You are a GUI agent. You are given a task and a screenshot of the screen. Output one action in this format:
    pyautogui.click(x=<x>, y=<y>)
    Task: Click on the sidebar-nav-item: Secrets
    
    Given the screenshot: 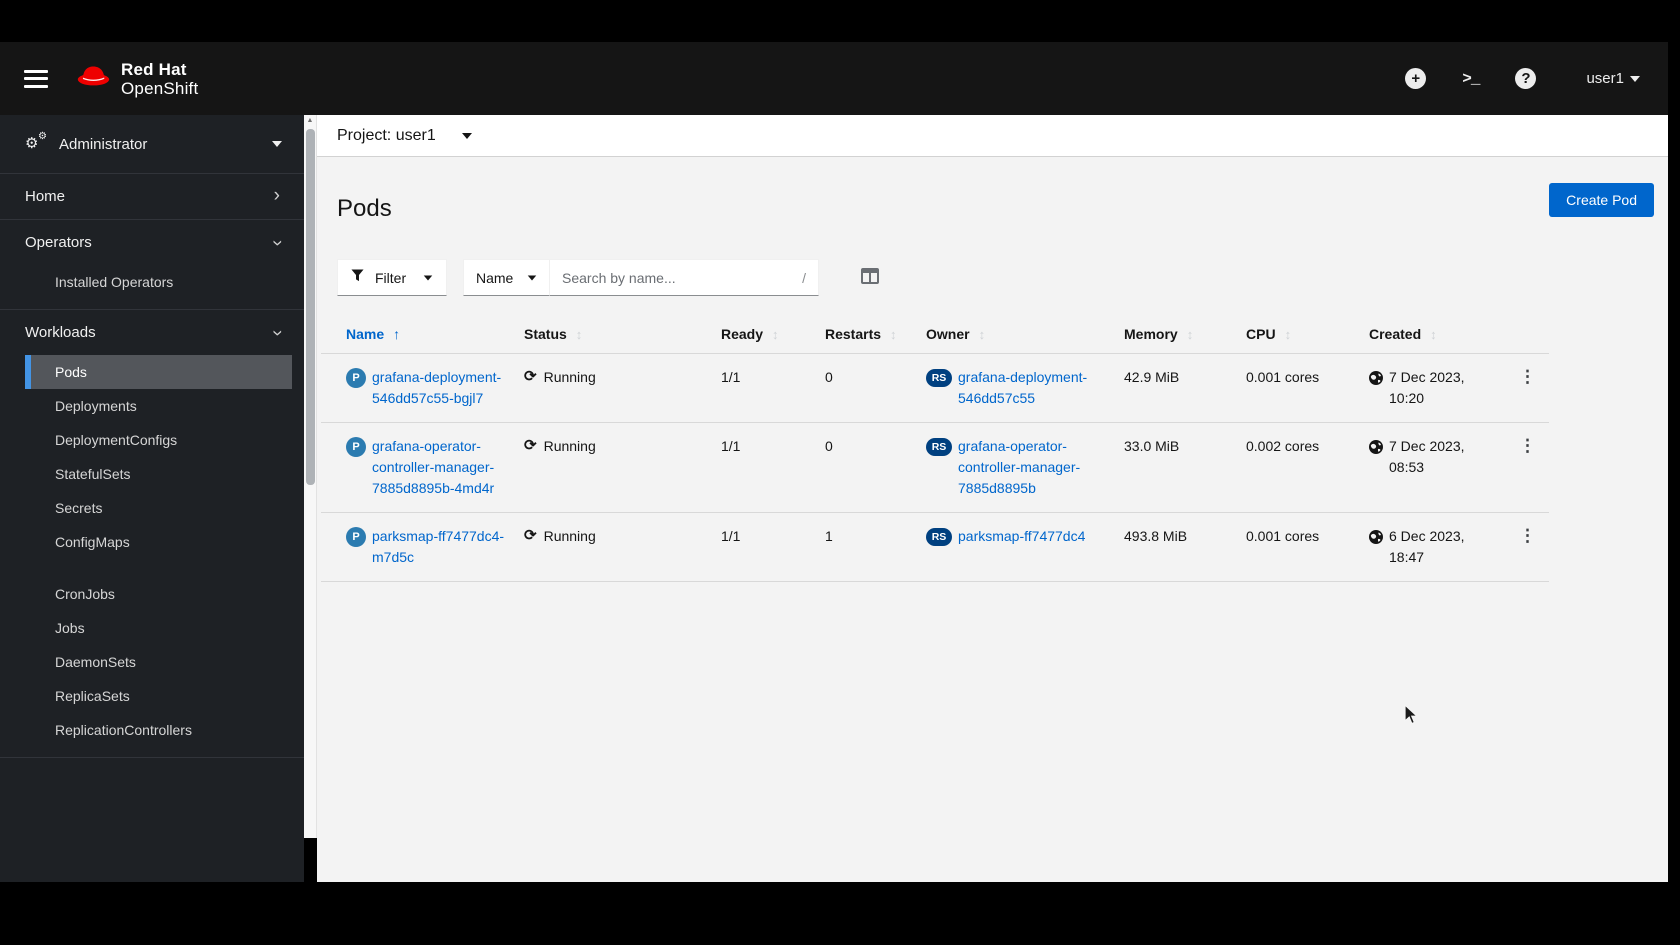 What is the action you would take?
    pyautogui.click(x=158, y=508)
    